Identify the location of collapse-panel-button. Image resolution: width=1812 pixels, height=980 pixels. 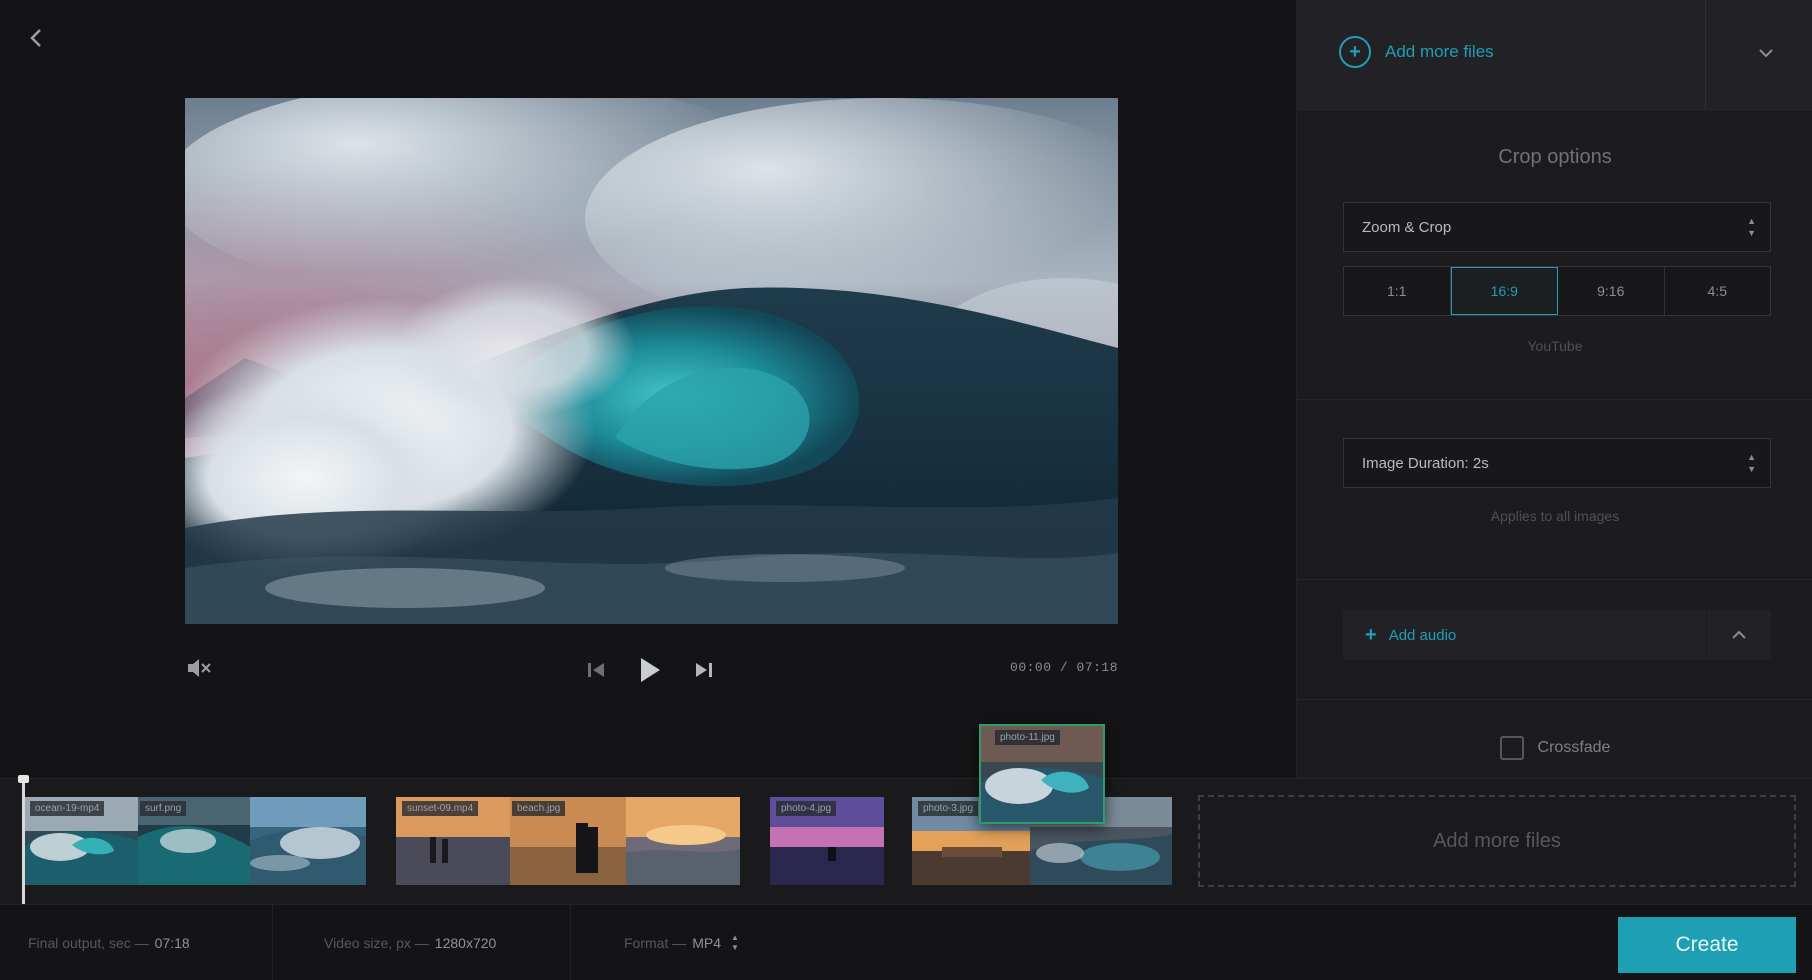
(1766, 53).